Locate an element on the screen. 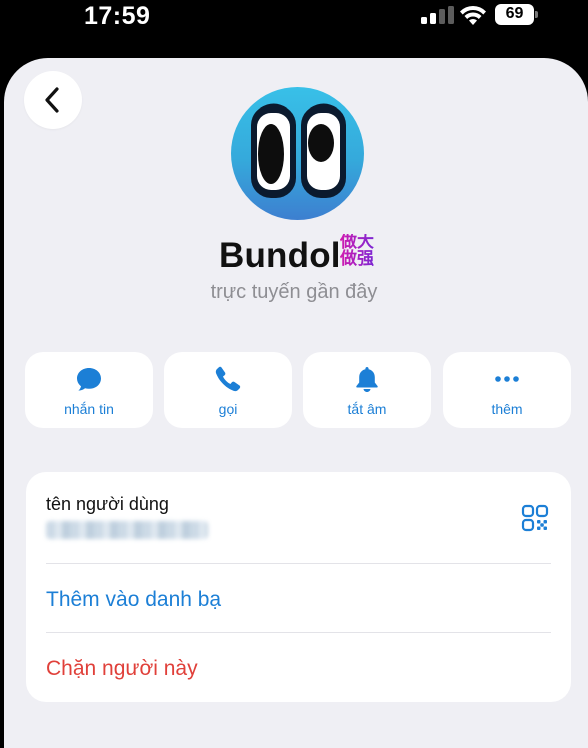  username-value-blurred is located at coordinates (127, 530).